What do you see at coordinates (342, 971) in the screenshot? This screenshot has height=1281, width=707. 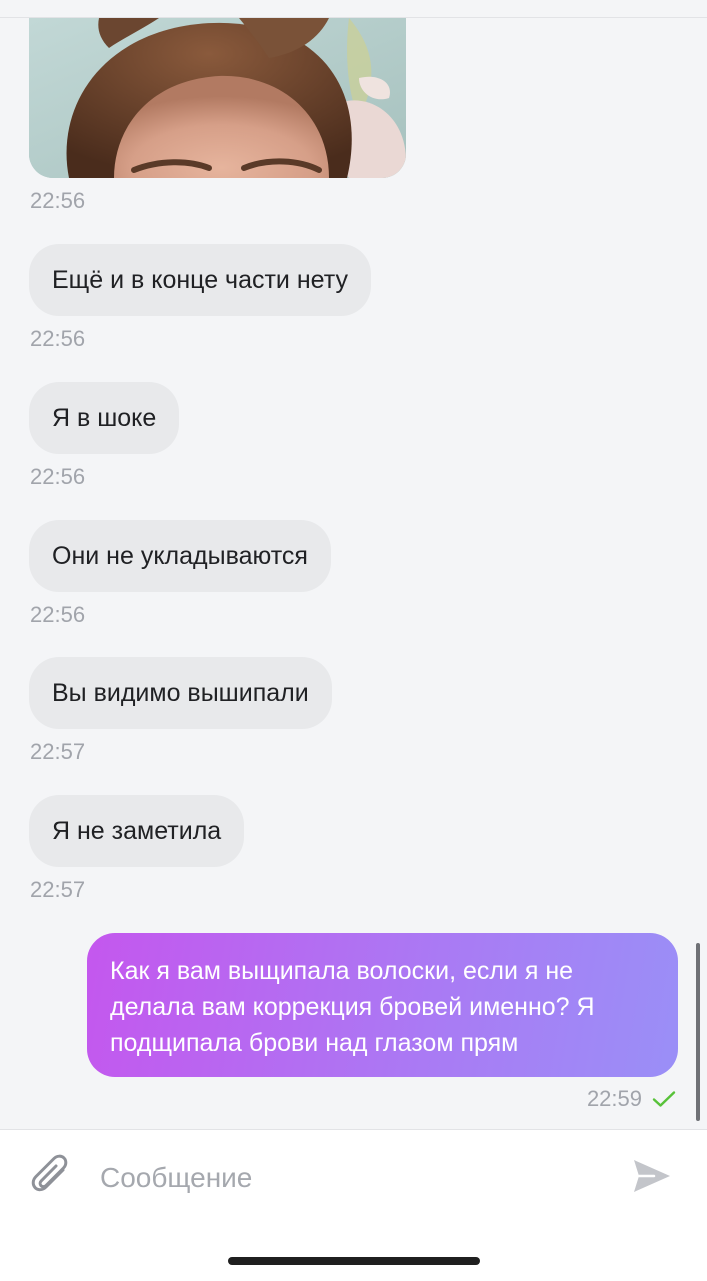 I see `outgoing-message-line: Как я вам выщипала волоски, если я не` at bounding box center [342, 971].